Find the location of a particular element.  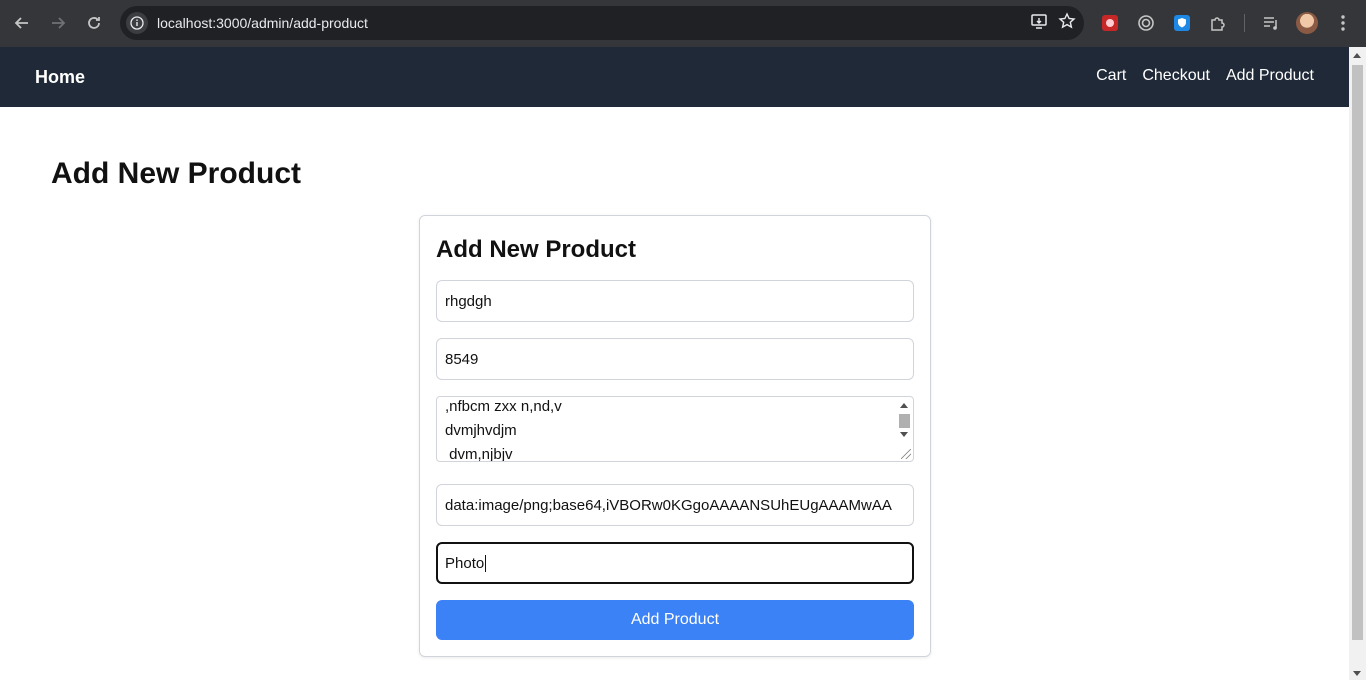

add-product-button: Add Product is located at coordinates (675, 620).